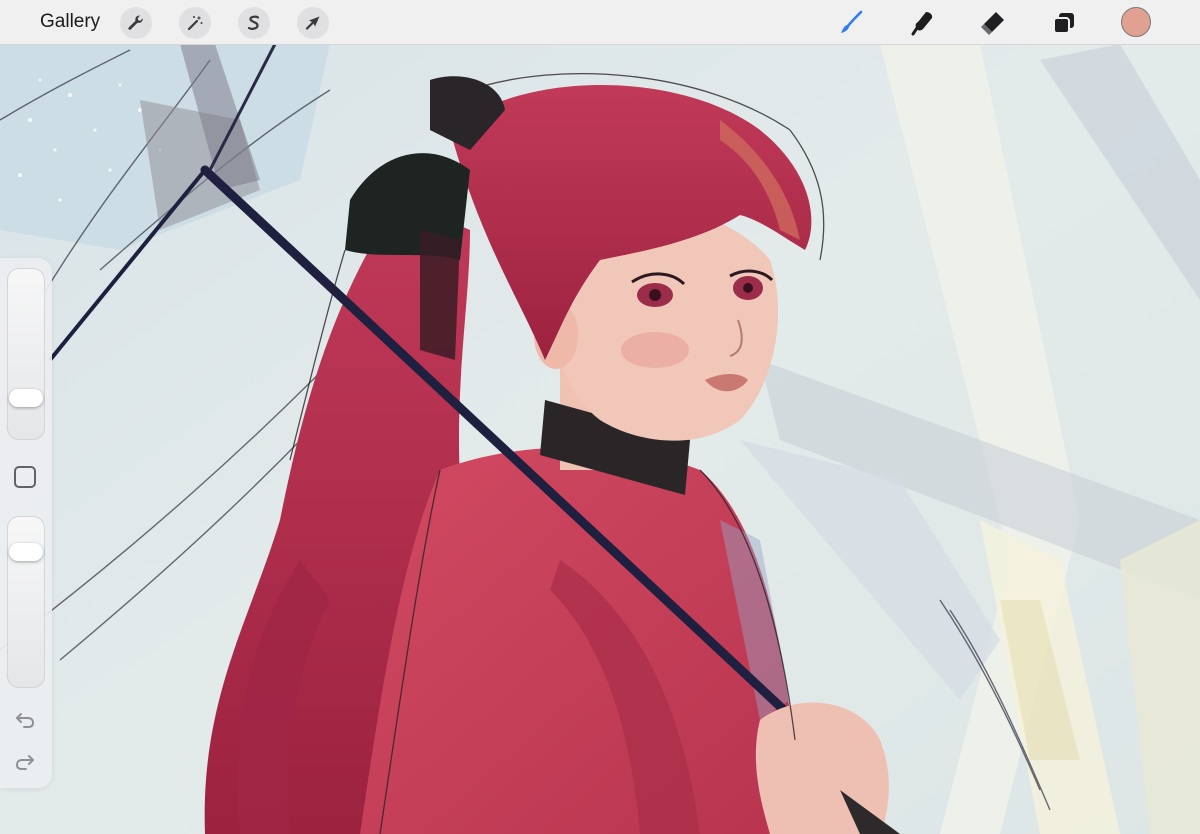  I want to click on transform-button, so click(313, 23).